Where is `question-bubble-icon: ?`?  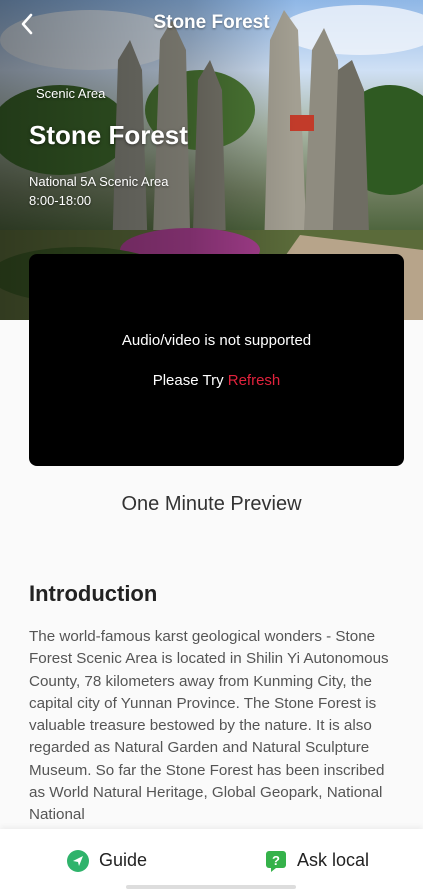
question-bubble-icon: ? is located at coordinates (276, 861).